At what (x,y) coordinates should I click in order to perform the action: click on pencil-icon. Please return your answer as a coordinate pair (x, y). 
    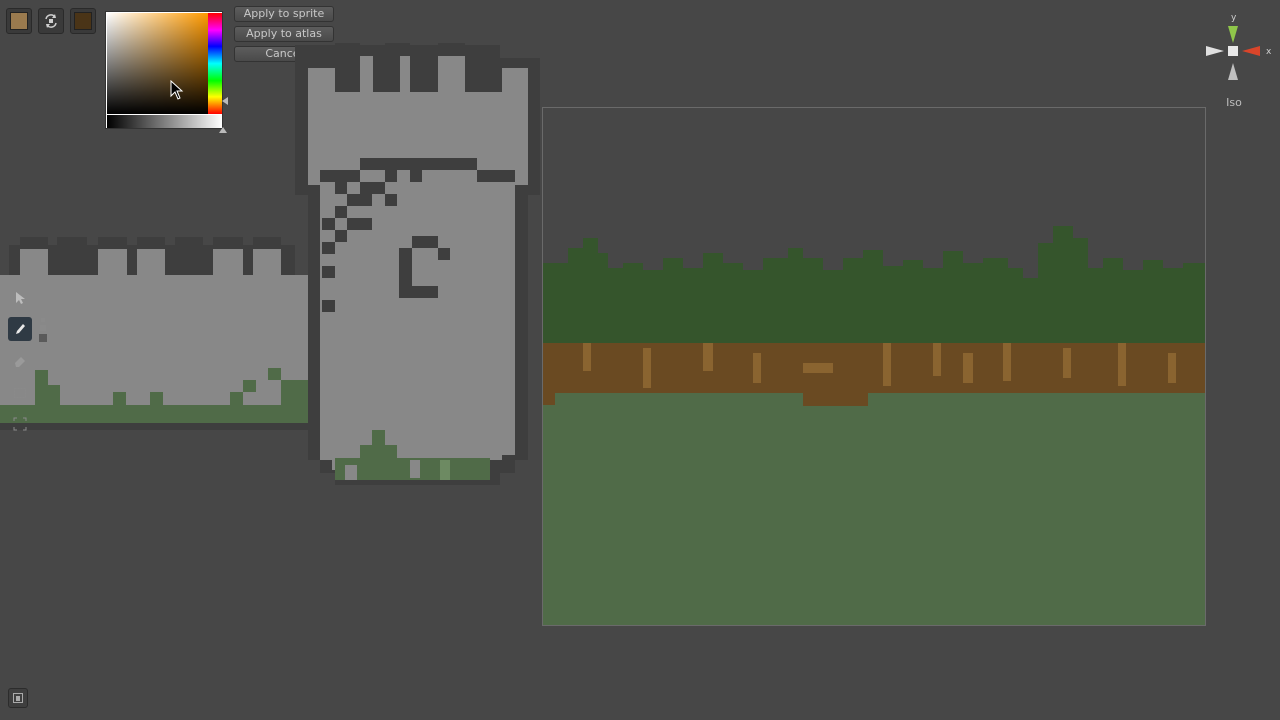
    Looking at the image, I should click on (20, 329).